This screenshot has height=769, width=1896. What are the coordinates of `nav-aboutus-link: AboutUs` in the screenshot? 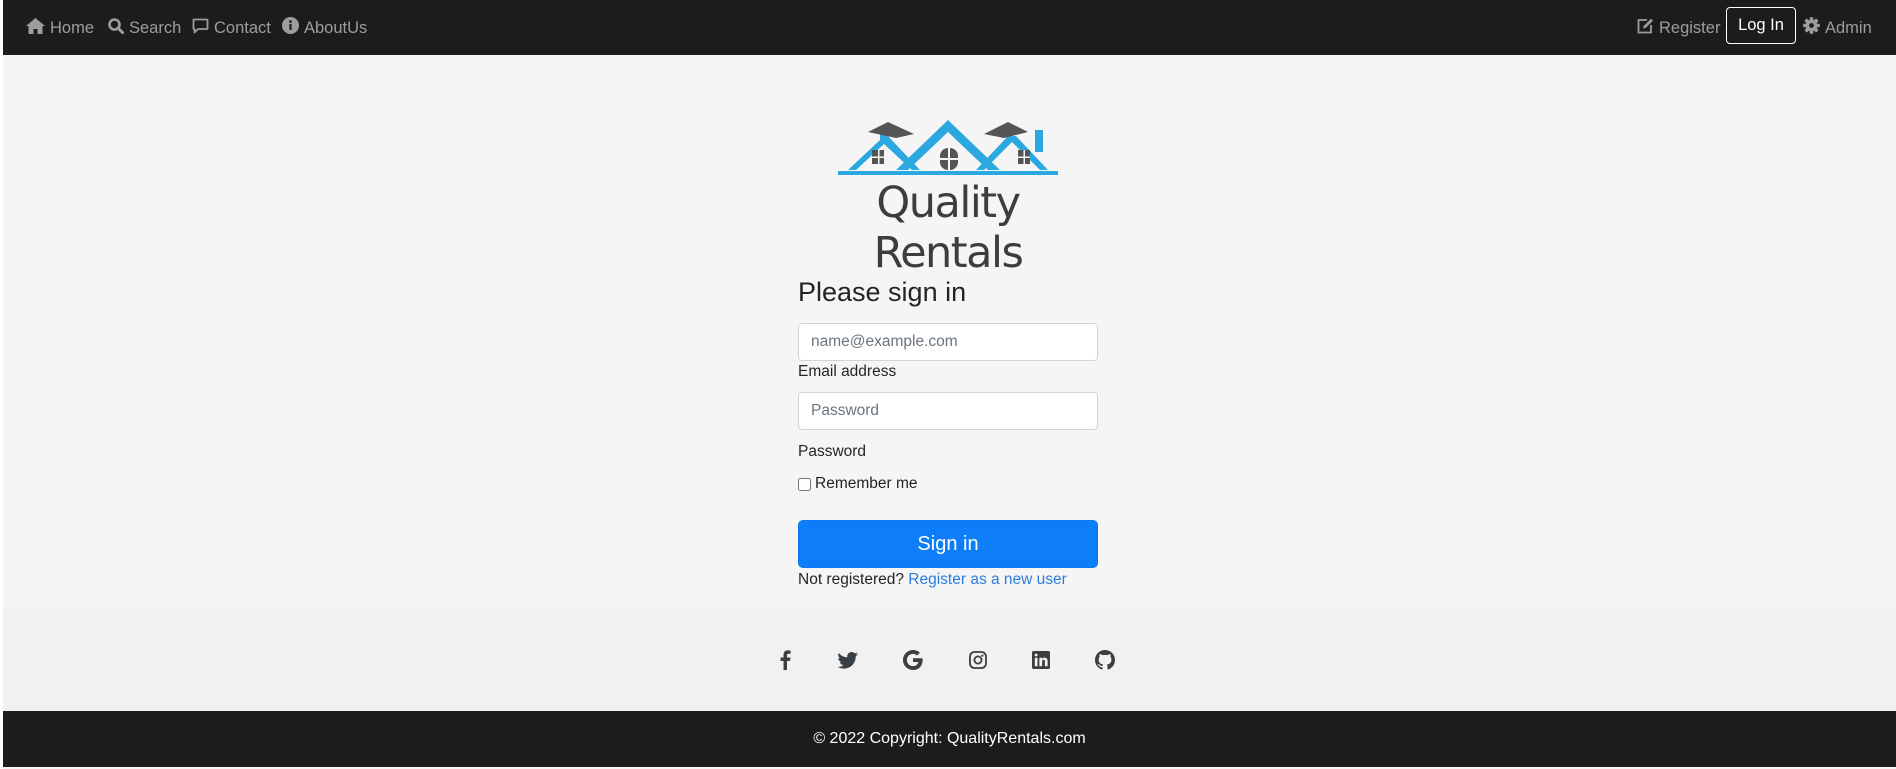 It's located at (324, 28).